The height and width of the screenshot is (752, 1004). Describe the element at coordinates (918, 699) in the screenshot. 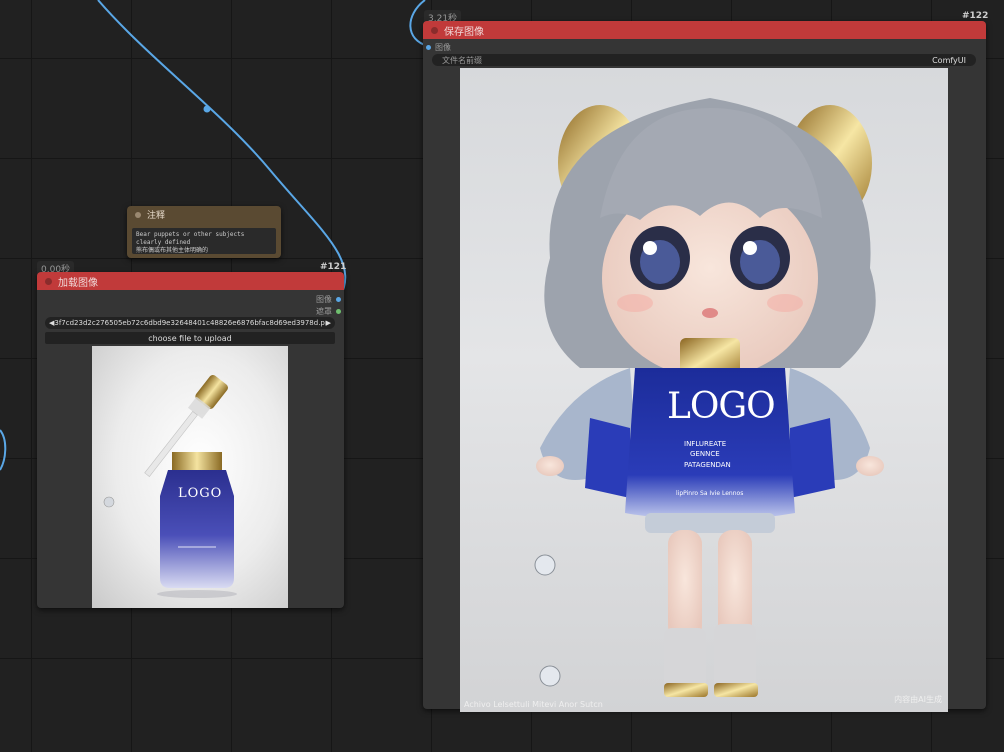

I see `watermark-right: 内容由AI生成` at that location.